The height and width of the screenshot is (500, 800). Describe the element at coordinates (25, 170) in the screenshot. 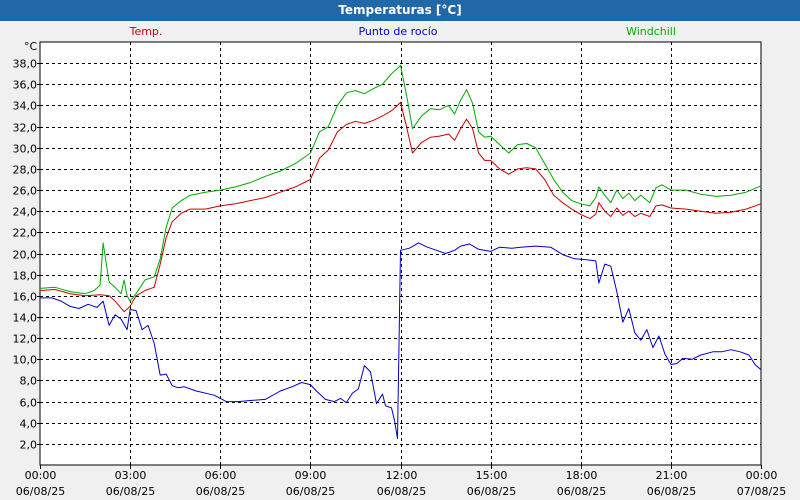

I see `y-tick-label: 28,0` at that location.